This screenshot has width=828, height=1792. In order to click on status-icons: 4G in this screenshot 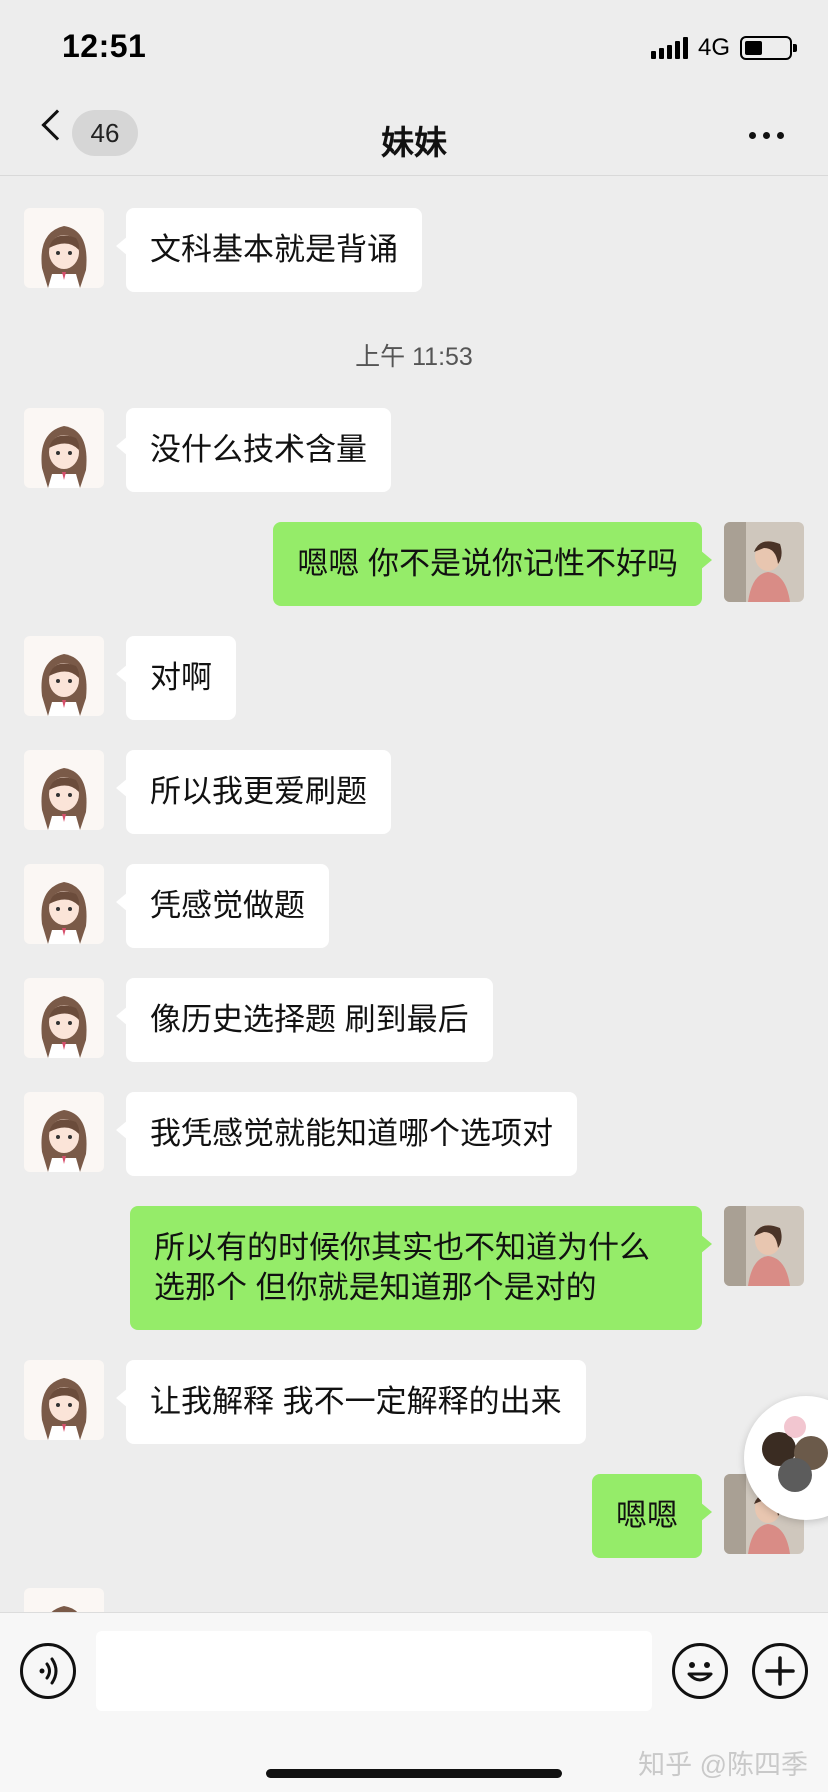, I will do `click(723, 48)`.